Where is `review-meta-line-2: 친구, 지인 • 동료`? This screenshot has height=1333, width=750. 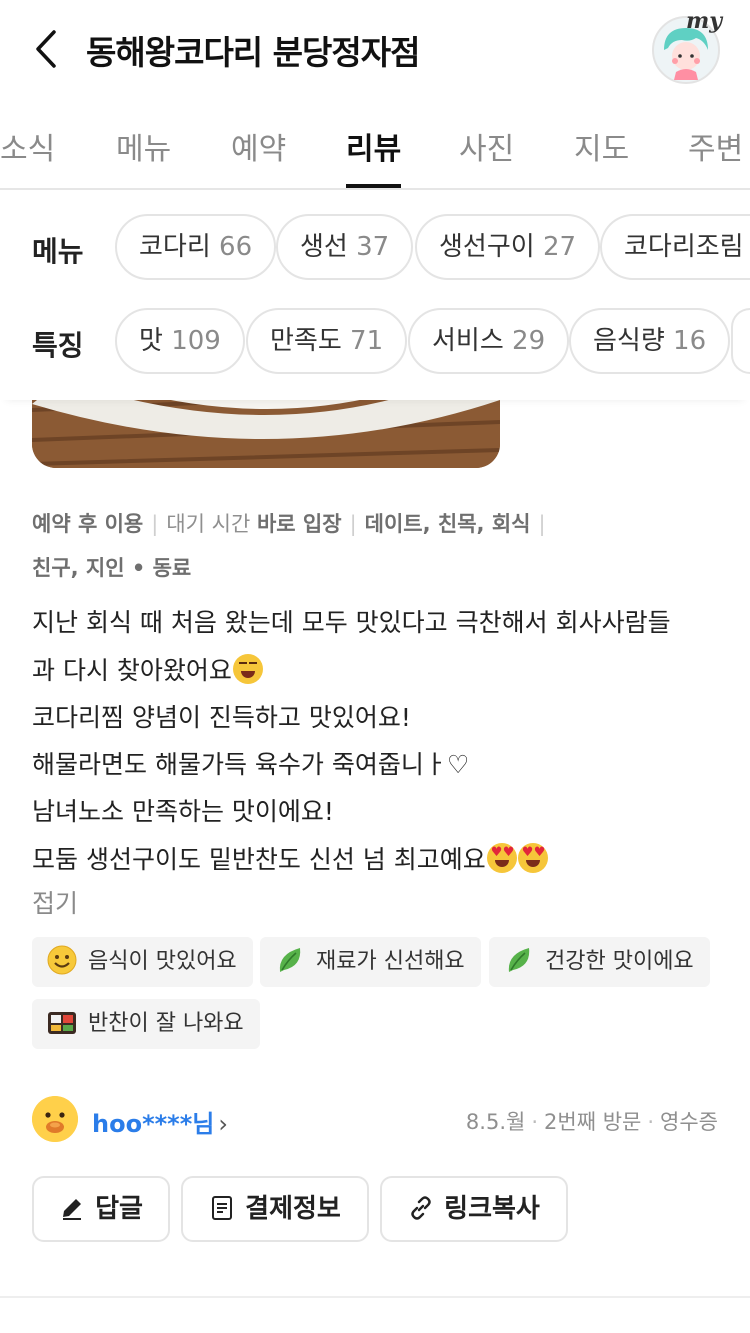
review-meta-line-2: 친구, 지인 • 동료 is located at coordinates (112, 568).